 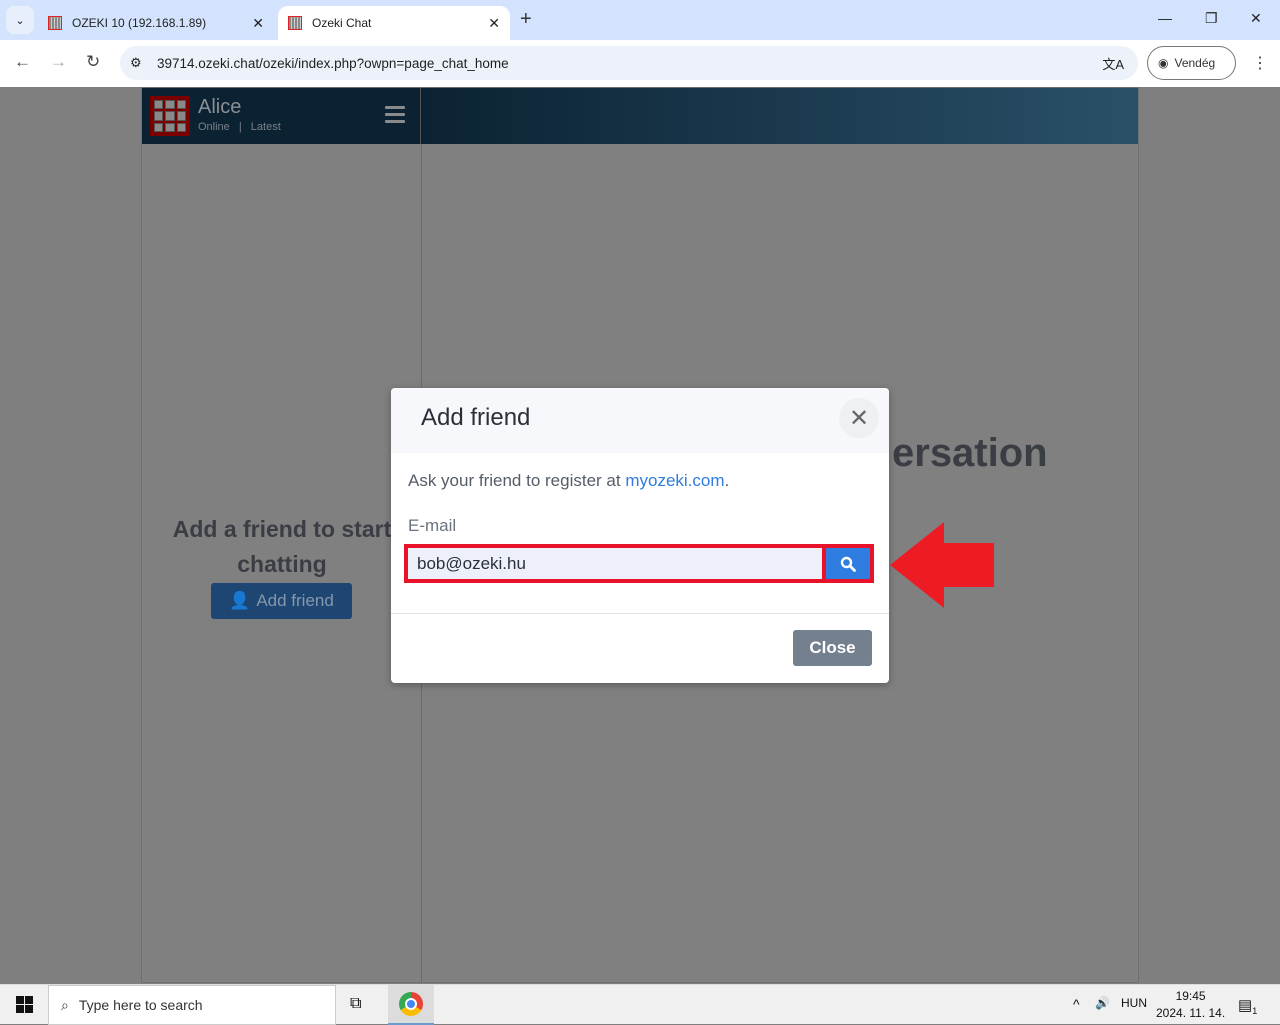 I want to click on profile-label: Vendég, so click(x=1195, y=63).